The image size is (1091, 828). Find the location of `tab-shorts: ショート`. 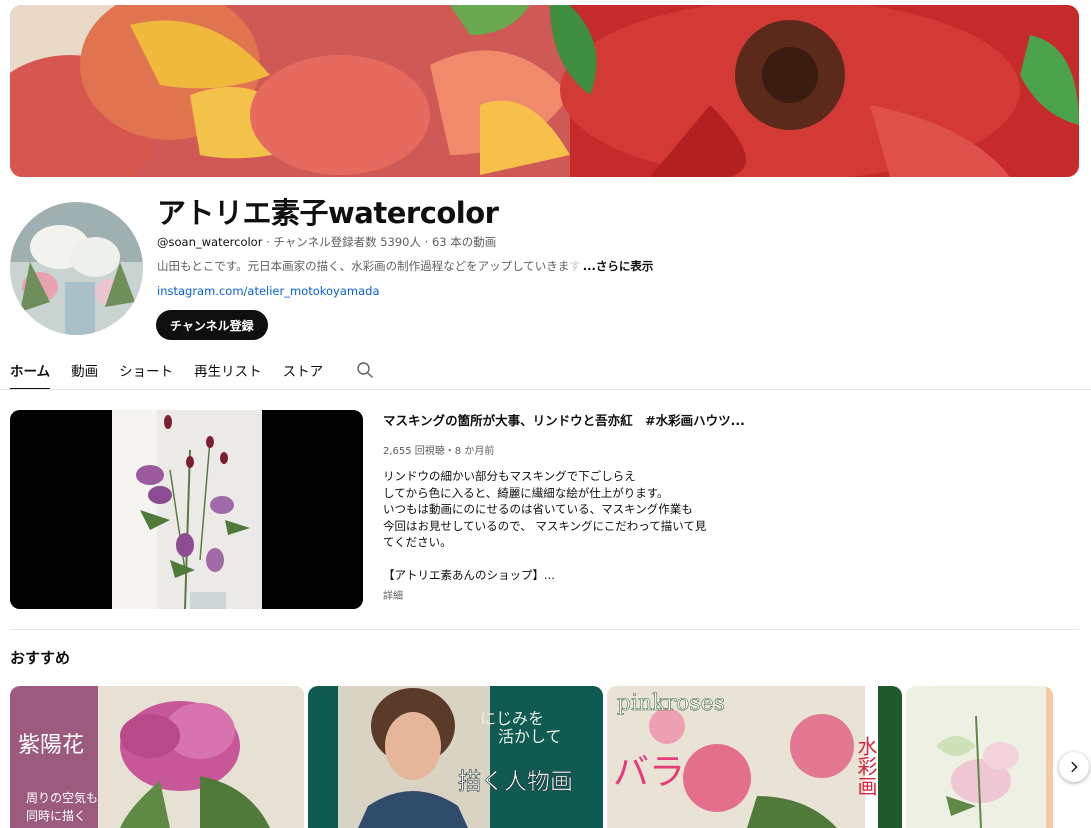

tab-shorts: ショート is located at coordinates (146, 374).